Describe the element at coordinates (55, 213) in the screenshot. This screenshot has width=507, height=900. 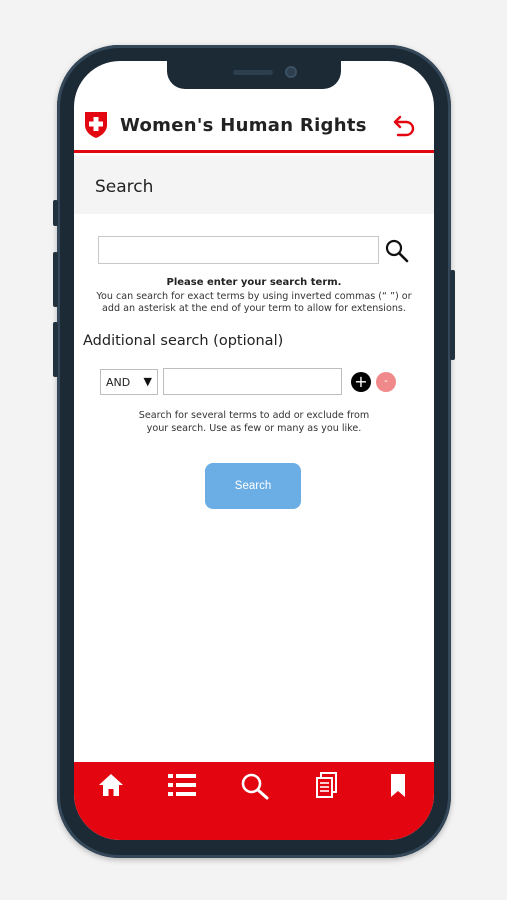
I see `phone-side-button-mute` at that location.